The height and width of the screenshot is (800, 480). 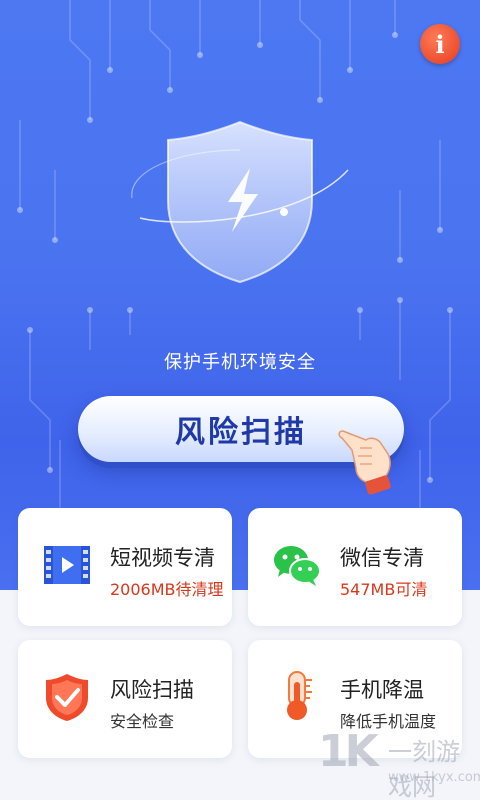 What do you see at coordinates (384, 589) in the screenshot?
I see `card-subtitle: 547MB可清` at bounding box center [384, 589].